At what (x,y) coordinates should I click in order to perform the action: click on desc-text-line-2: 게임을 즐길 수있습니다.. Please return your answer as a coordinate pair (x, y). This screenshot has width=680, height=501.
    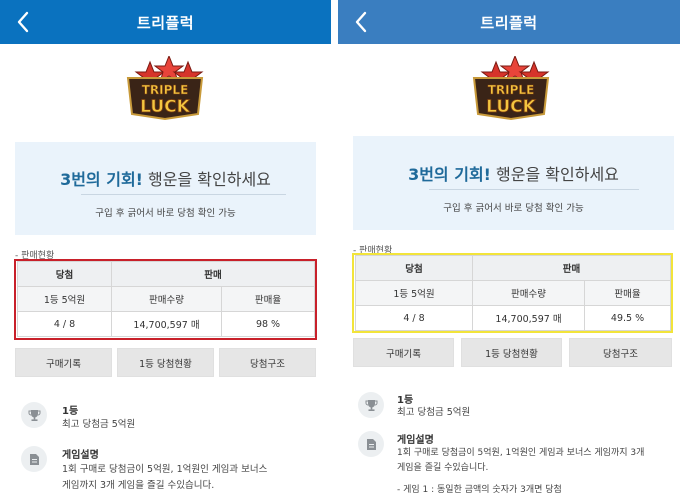
    Looking at the image, I should click on (443, 468).